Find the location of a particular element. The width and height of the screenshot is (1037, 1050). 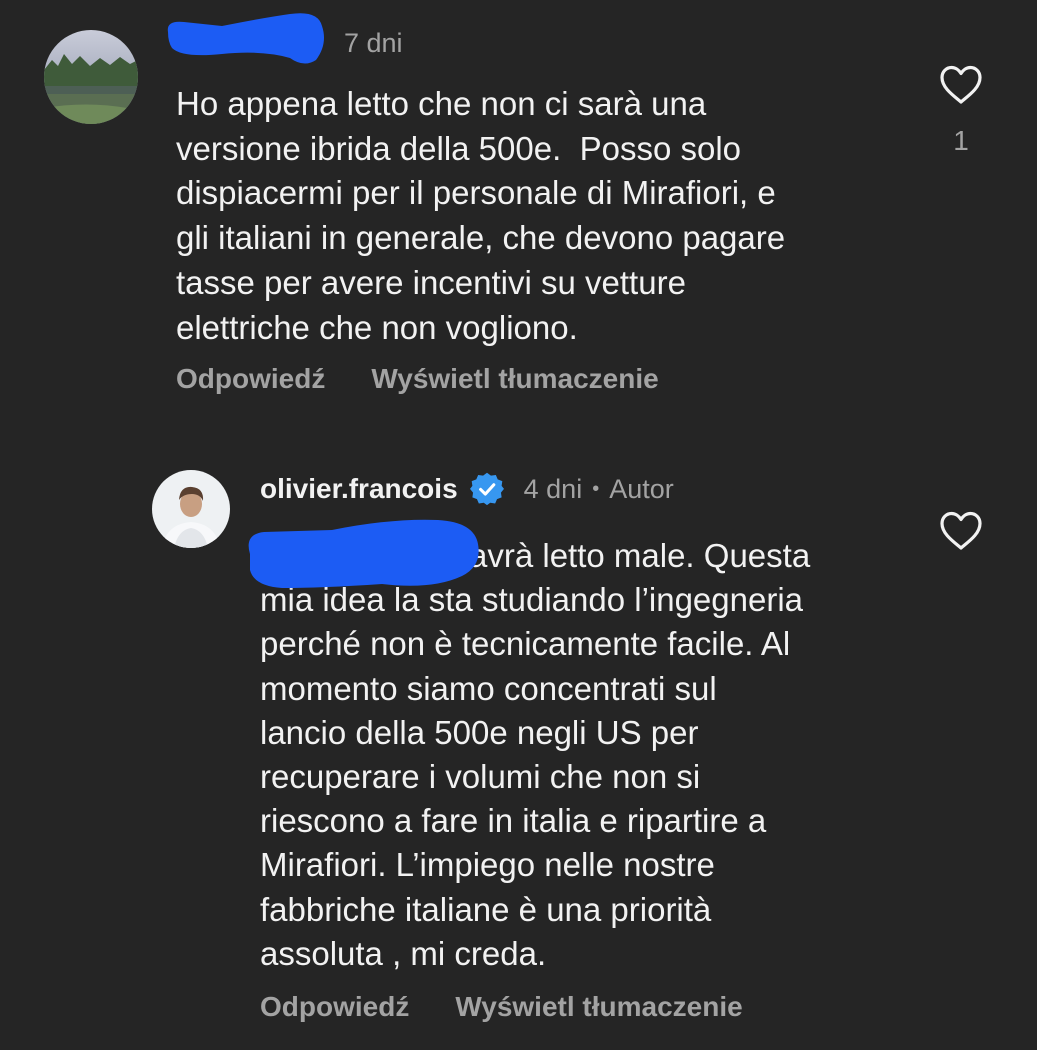

comment-time: 4 dni is located at coordinates (553, 488).